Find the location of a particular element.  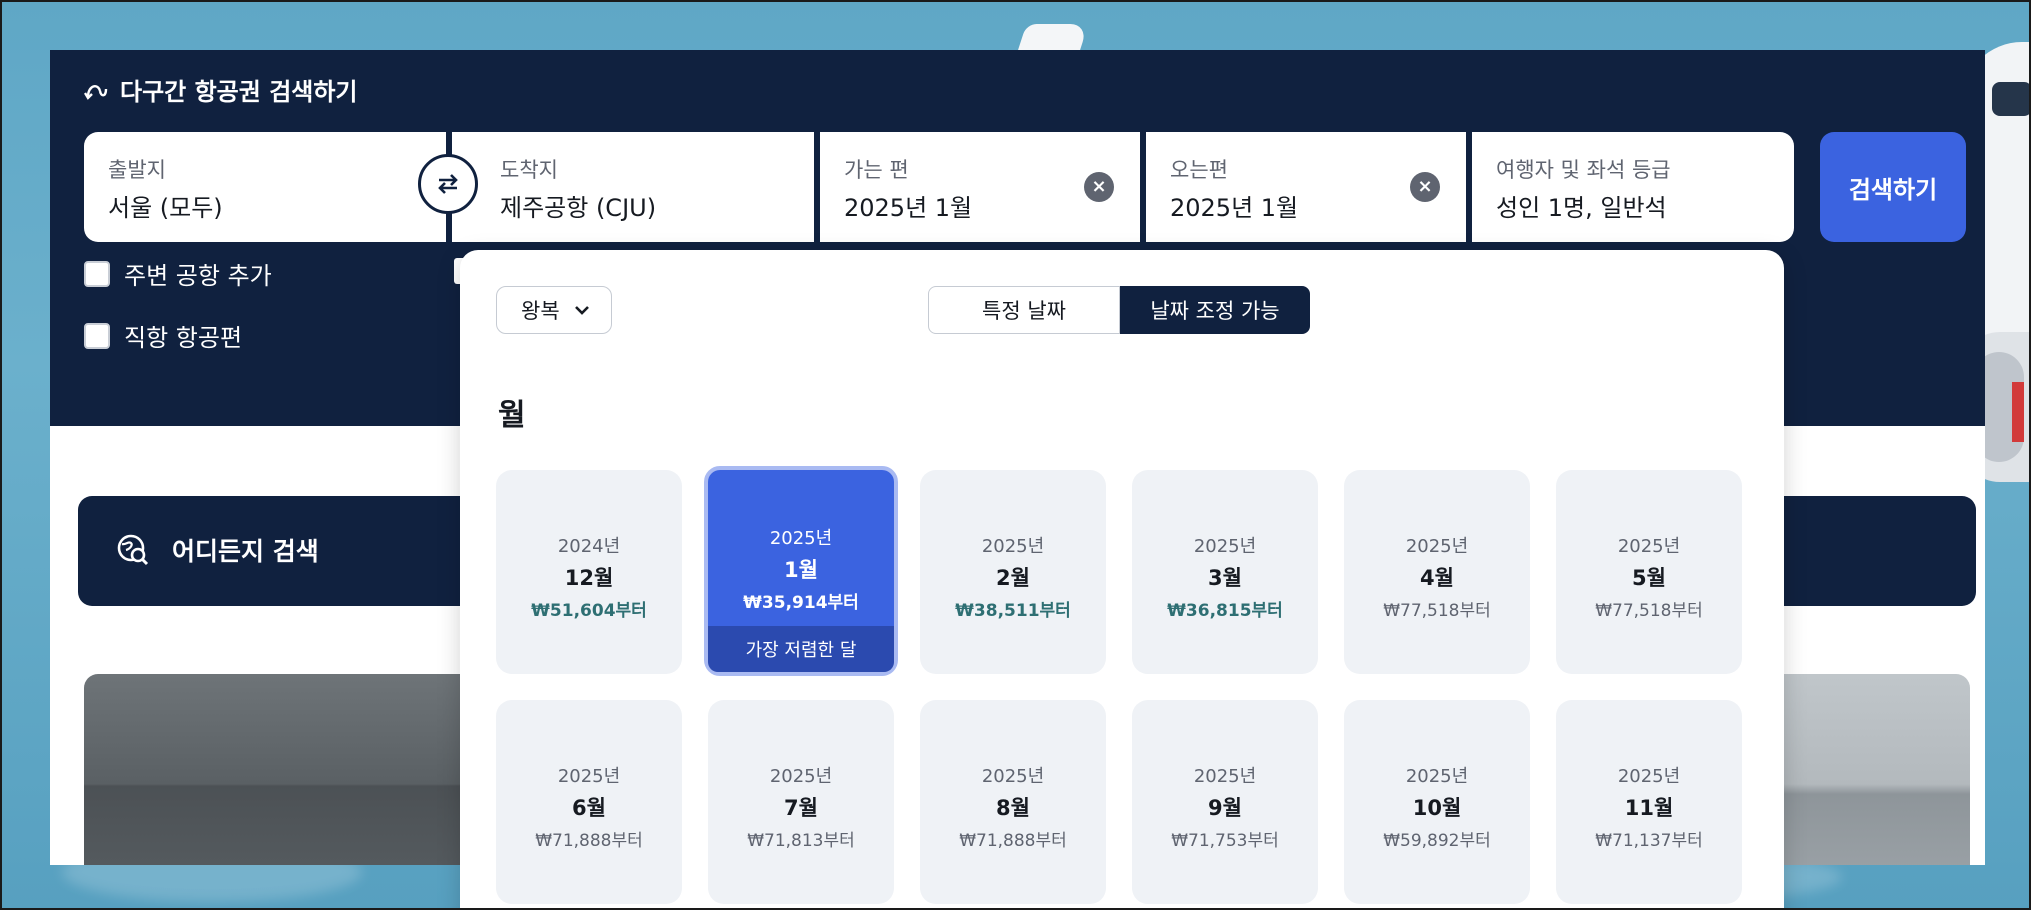

globe-search-icon is located at coordinates (133, 550).